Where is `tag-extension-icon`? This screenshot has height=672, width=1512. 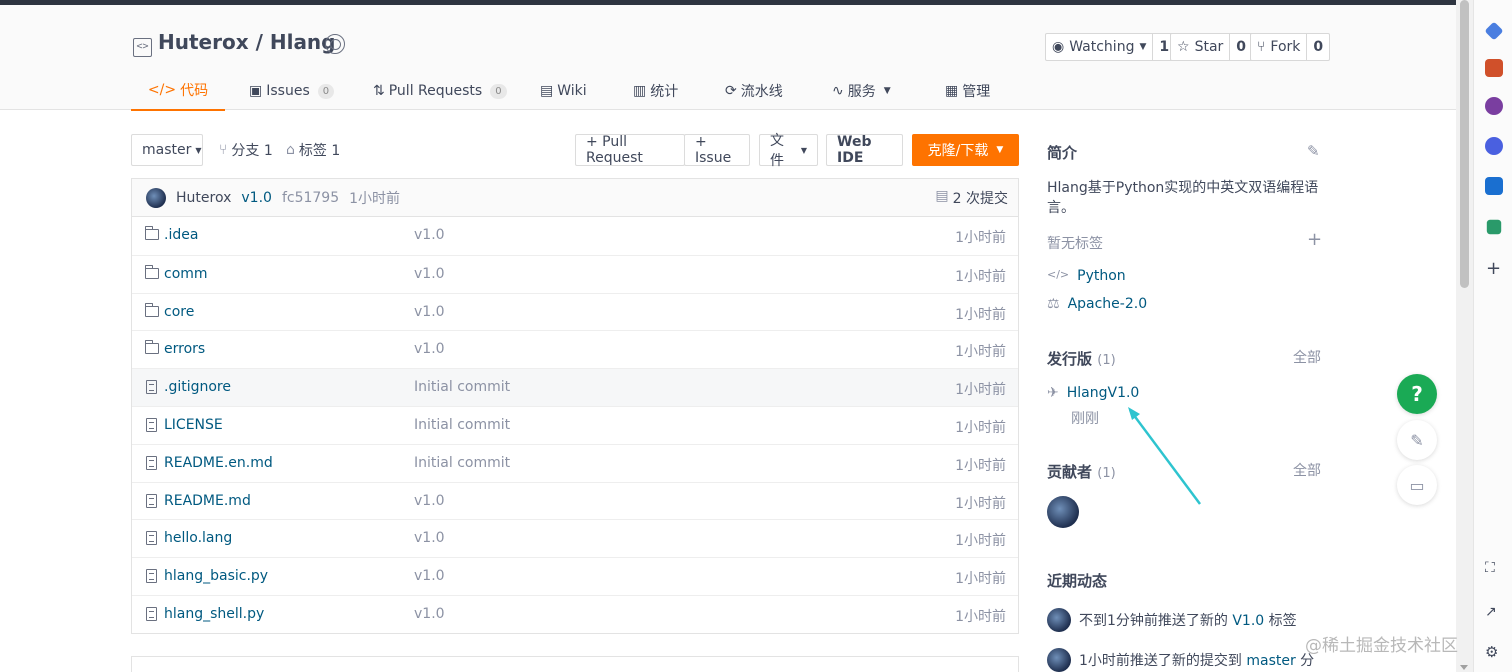
tag-extension-icon is located at coordinates (1494, 31).